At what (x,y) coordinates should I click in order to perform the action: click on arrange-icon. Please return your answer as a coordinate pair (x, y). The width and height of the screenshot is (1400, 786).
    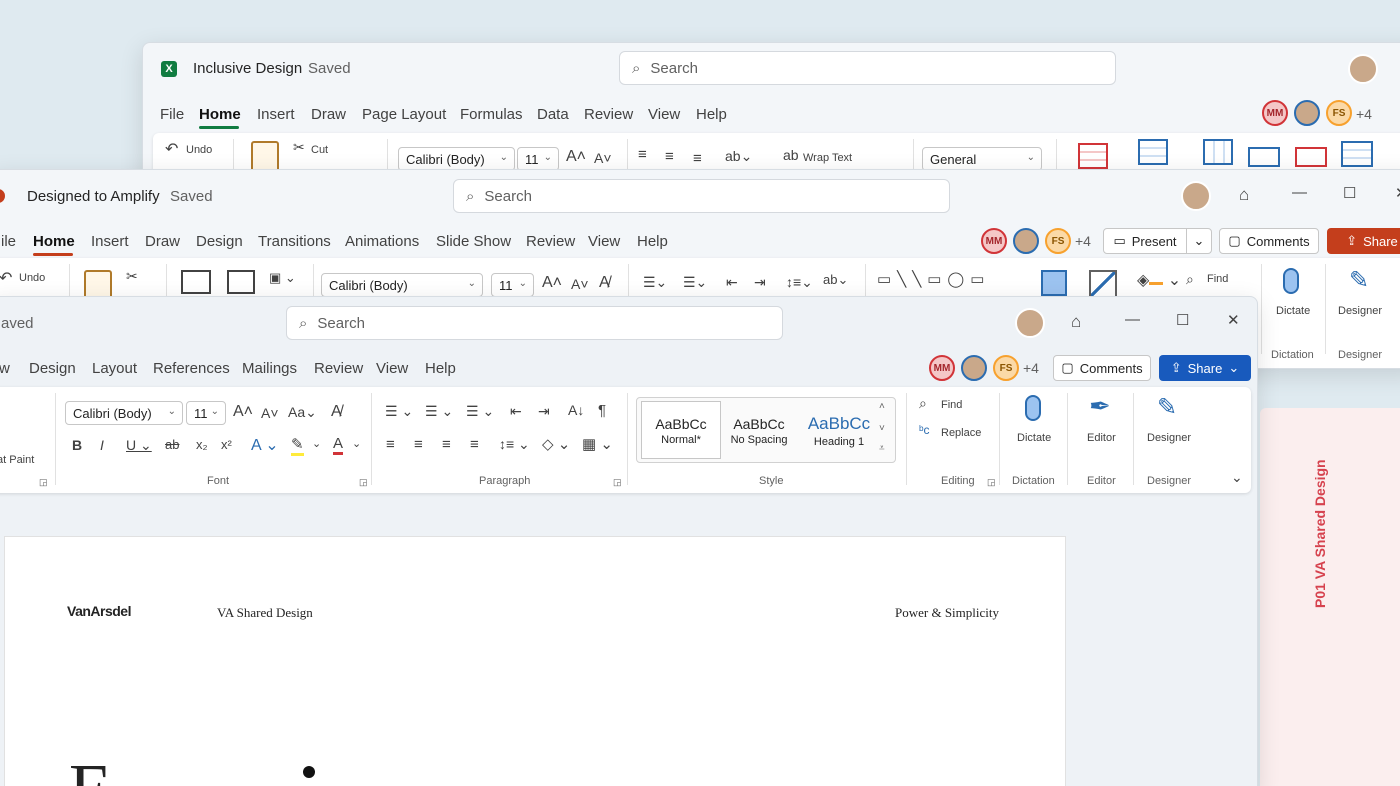
    Looking at the image, I should click on (1054, 283).